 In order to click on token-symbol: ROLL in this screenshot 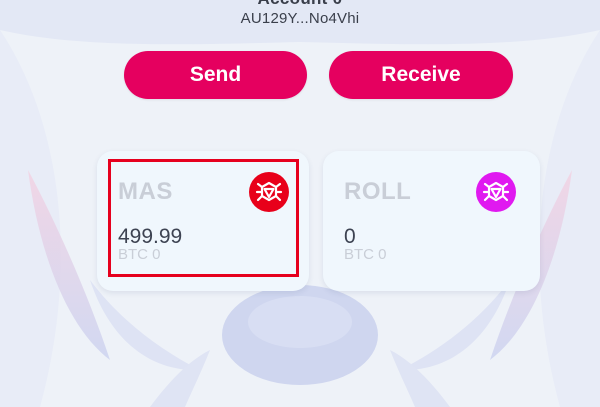, I will do `click(378, 191)`.